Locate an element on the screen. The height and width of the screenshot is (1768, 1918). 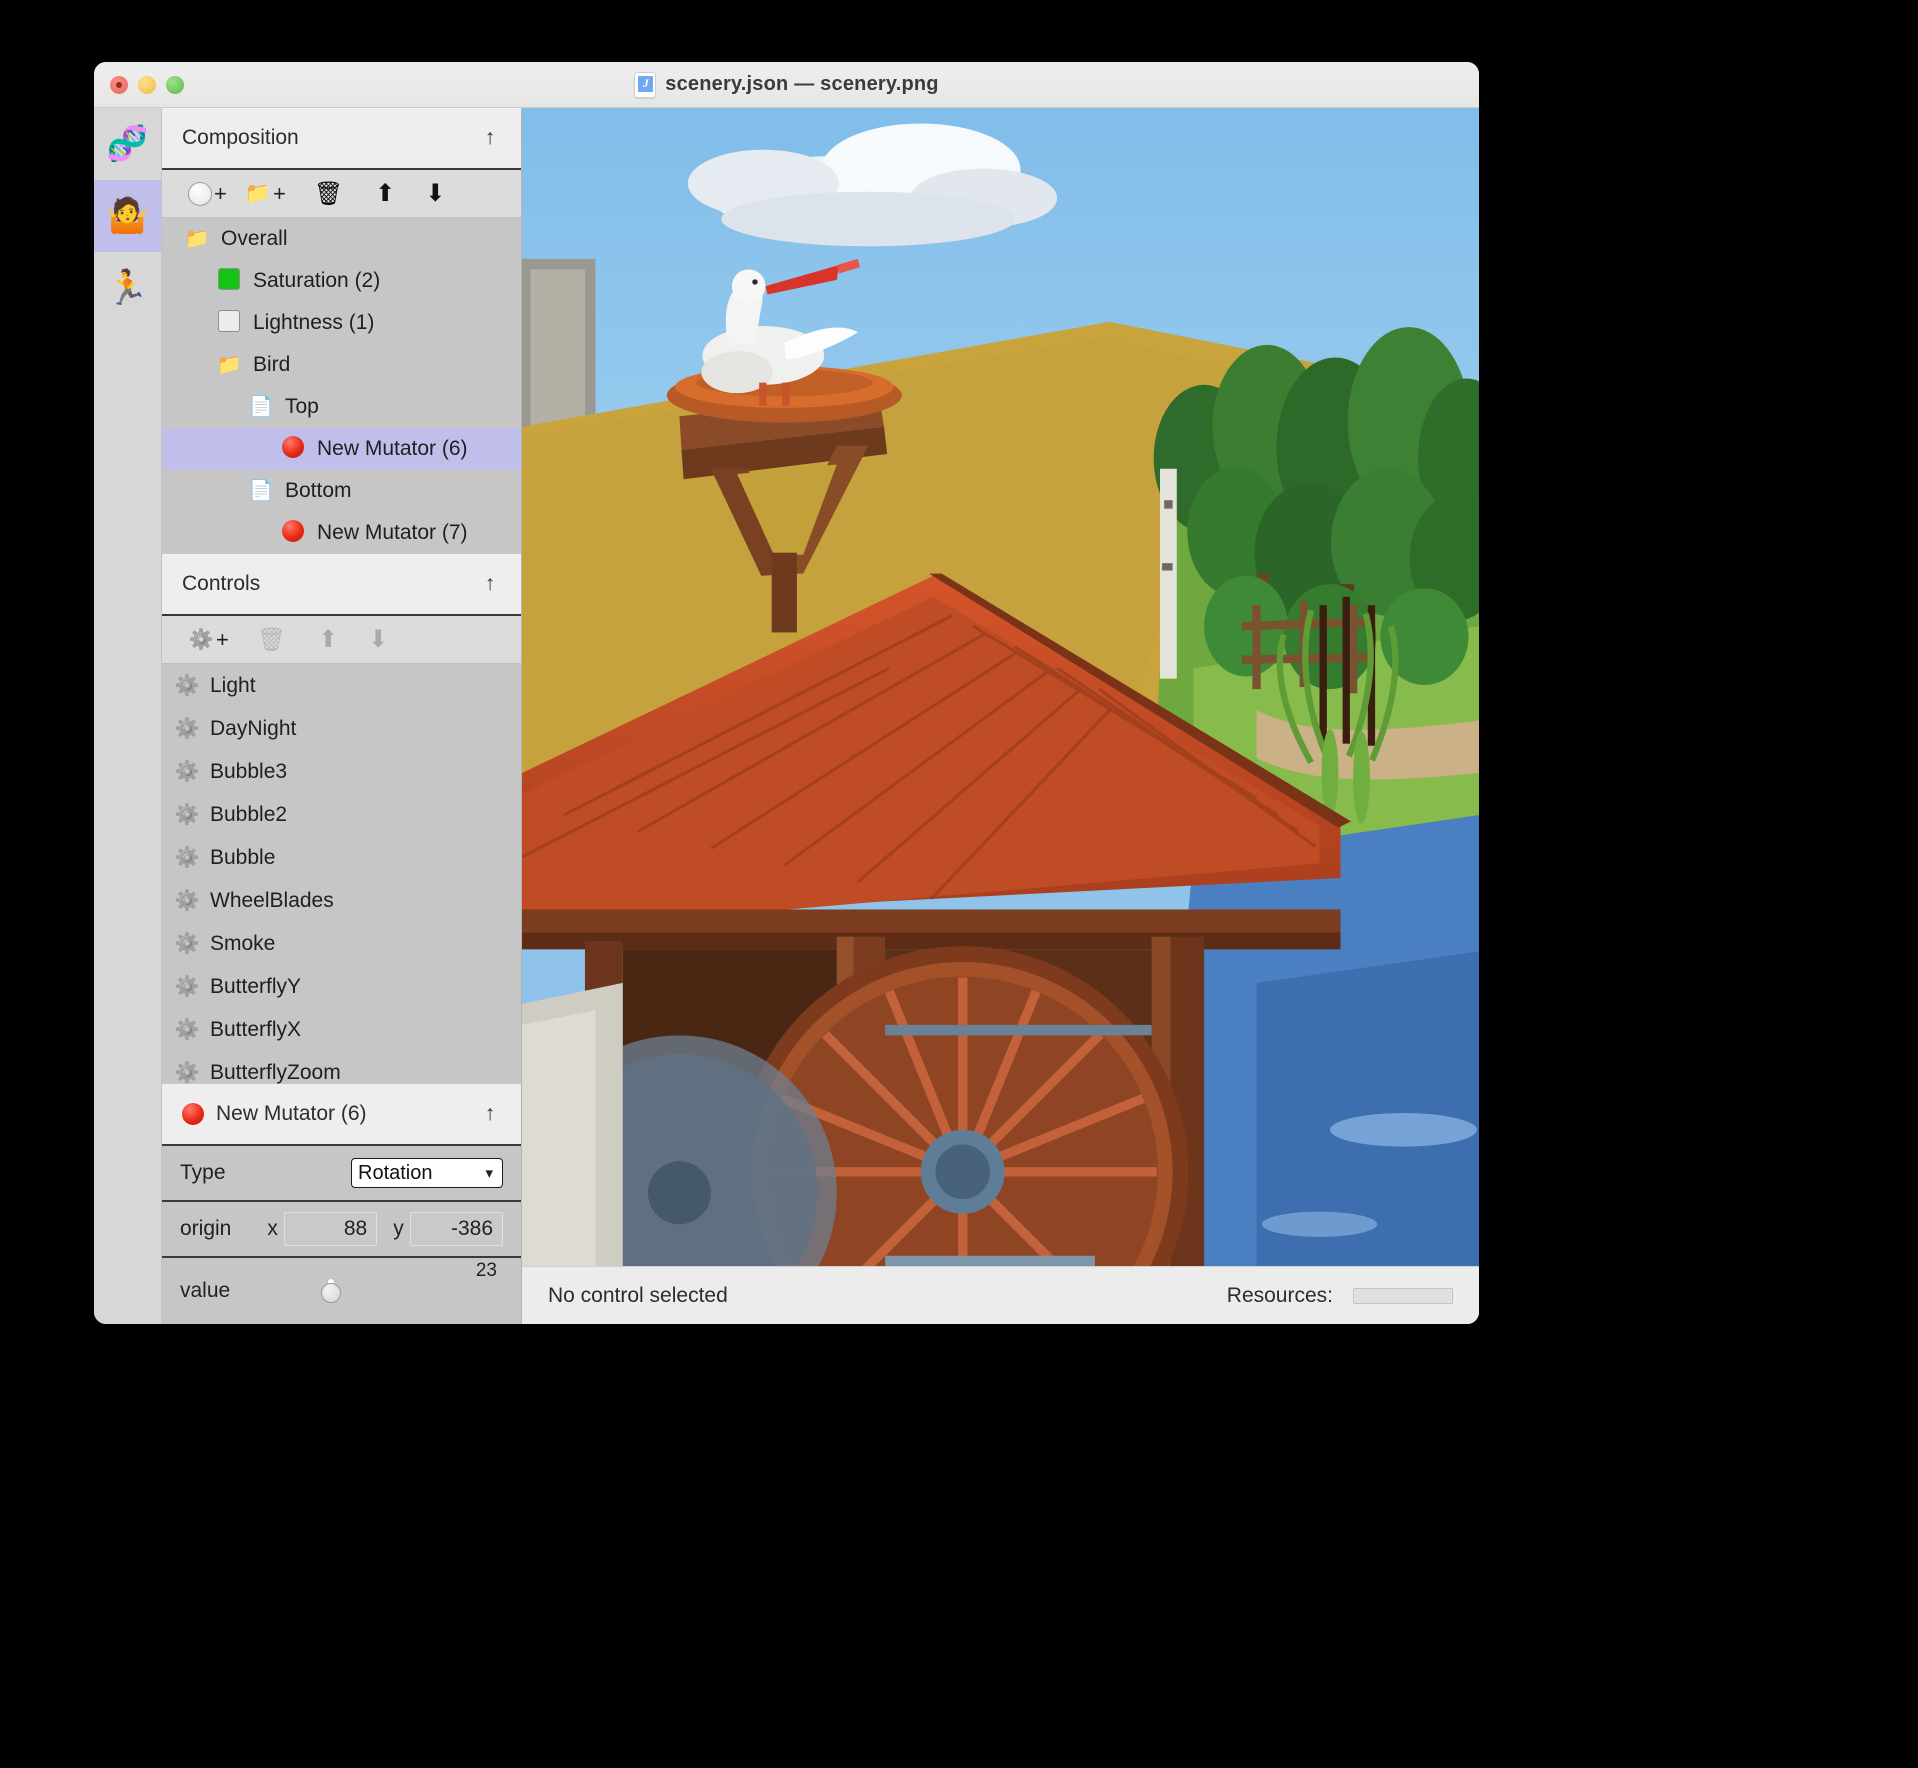
tree-row: New Mutator (7) is located at coordinates (341, 533).